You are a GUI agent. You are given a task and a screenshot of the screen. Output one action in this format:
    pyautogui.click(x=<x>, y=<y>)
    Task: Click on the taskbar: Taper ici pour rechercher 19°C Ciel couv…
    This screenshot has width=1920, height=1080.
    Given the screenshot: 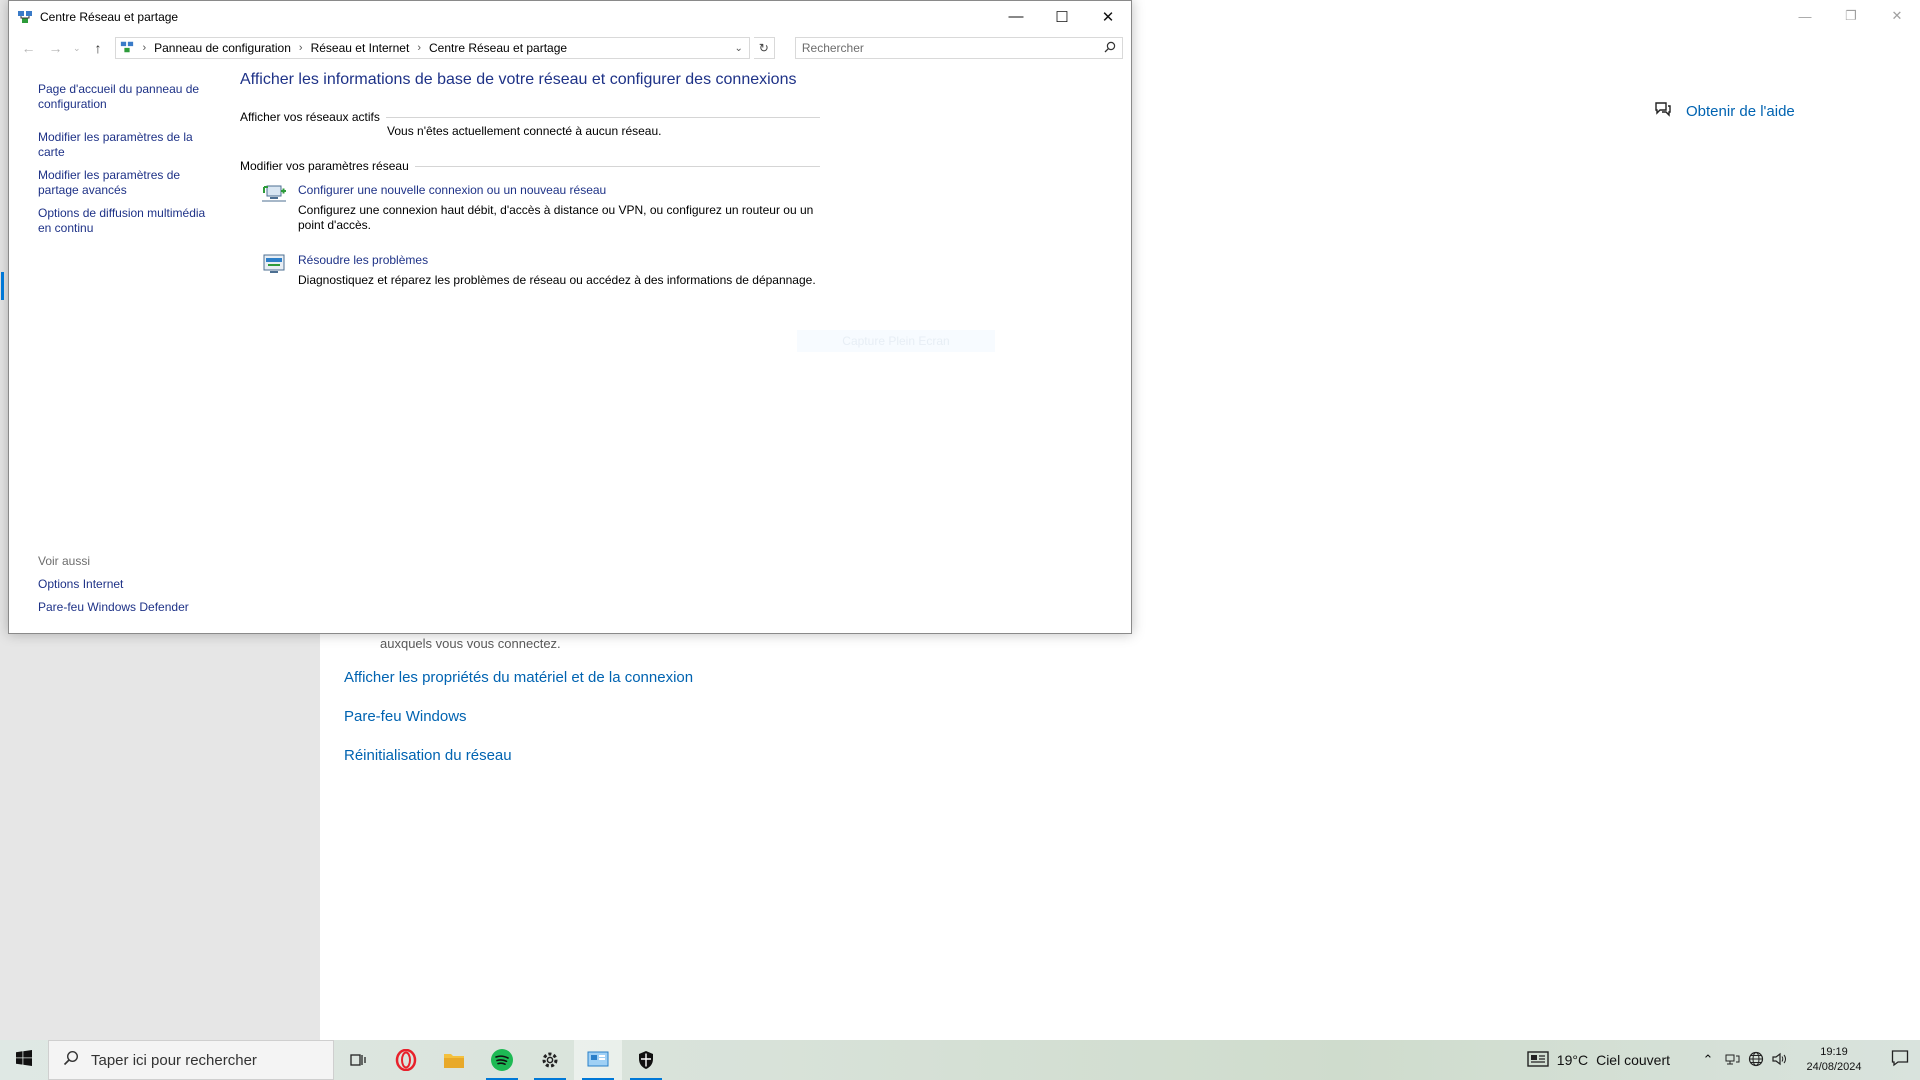 What is the action you would take?
    pyautogui.click(x=960, y=1060)
    